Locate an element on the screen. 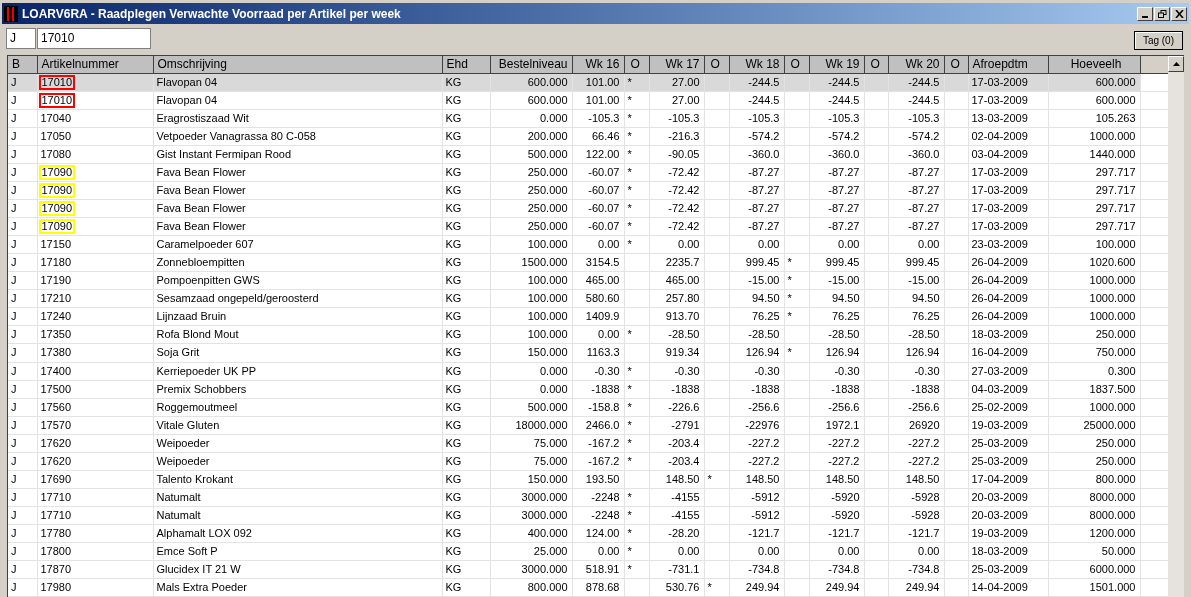  table-cell-text: 17-03-2009 is located at coordinates (999, 173).